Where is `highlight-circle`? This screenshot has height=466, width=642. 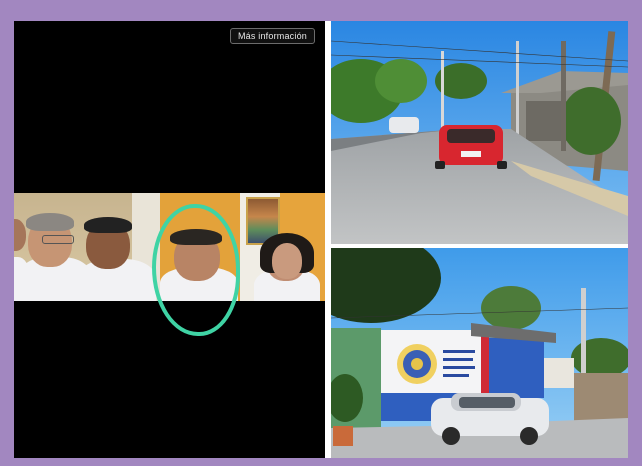
highlight-circle is located at coordinates (196, 270).